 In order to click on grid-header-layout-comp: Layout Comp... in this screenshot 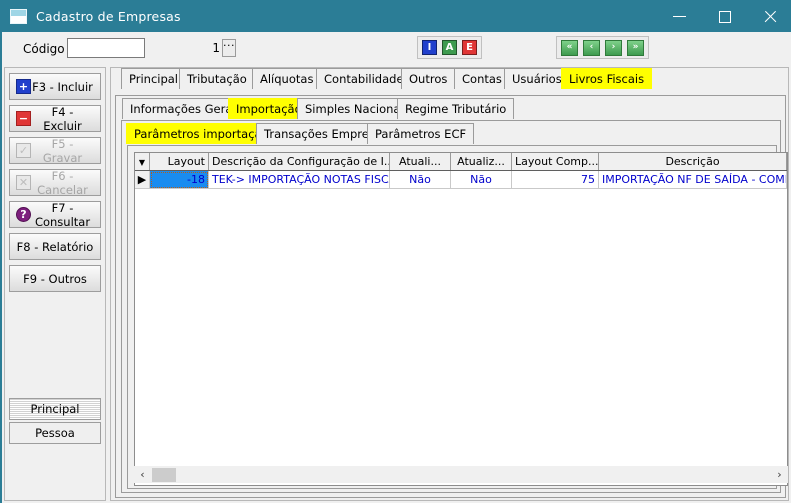, I will do `click(555, 162)`.